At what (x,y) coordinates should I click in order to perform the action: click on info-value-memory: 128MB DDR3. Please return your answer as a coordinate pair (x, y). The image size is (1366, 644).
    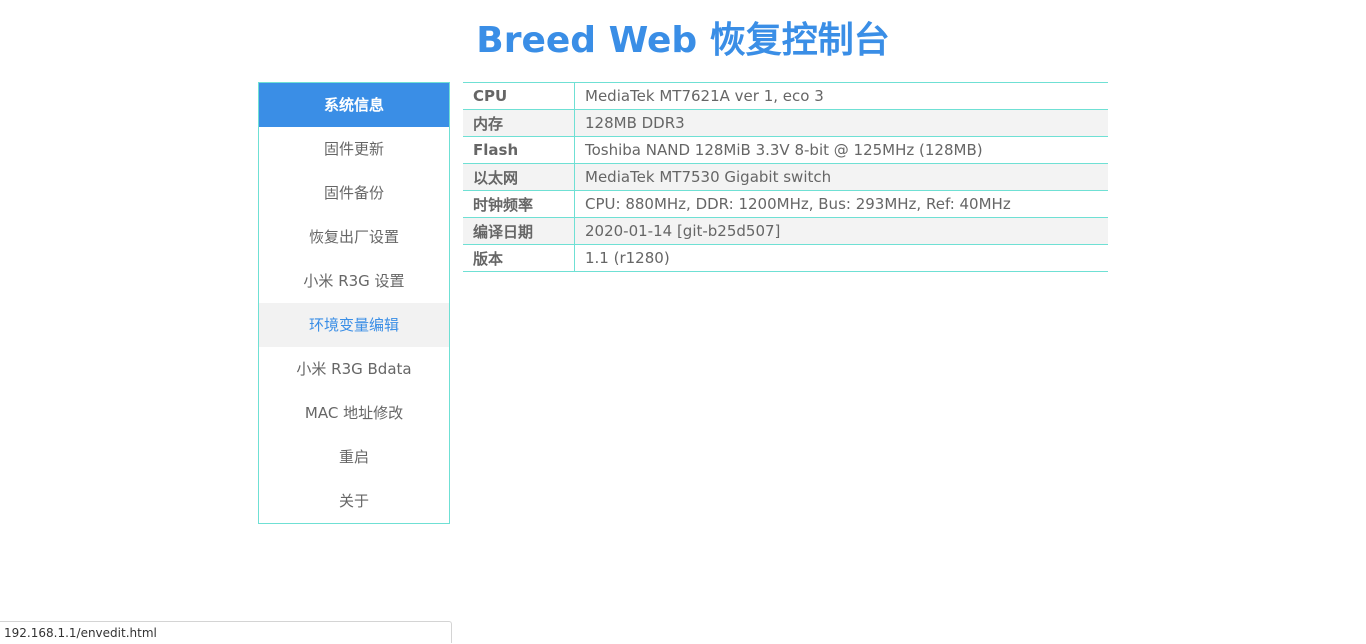
    Looking at the image, I should click on (841, 123).